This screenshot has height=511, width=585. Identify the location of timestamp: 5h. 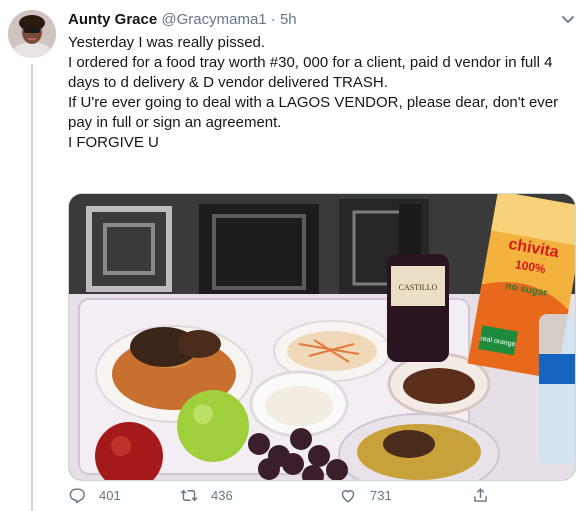
(288, 19).